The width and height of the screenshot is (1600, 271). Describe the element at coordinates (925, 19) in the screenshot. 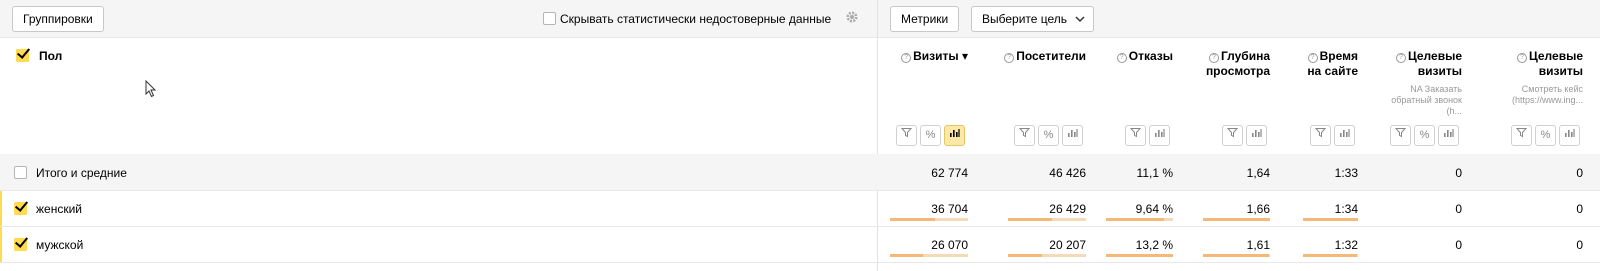

I see `metrics-button: Метрики` at that location.